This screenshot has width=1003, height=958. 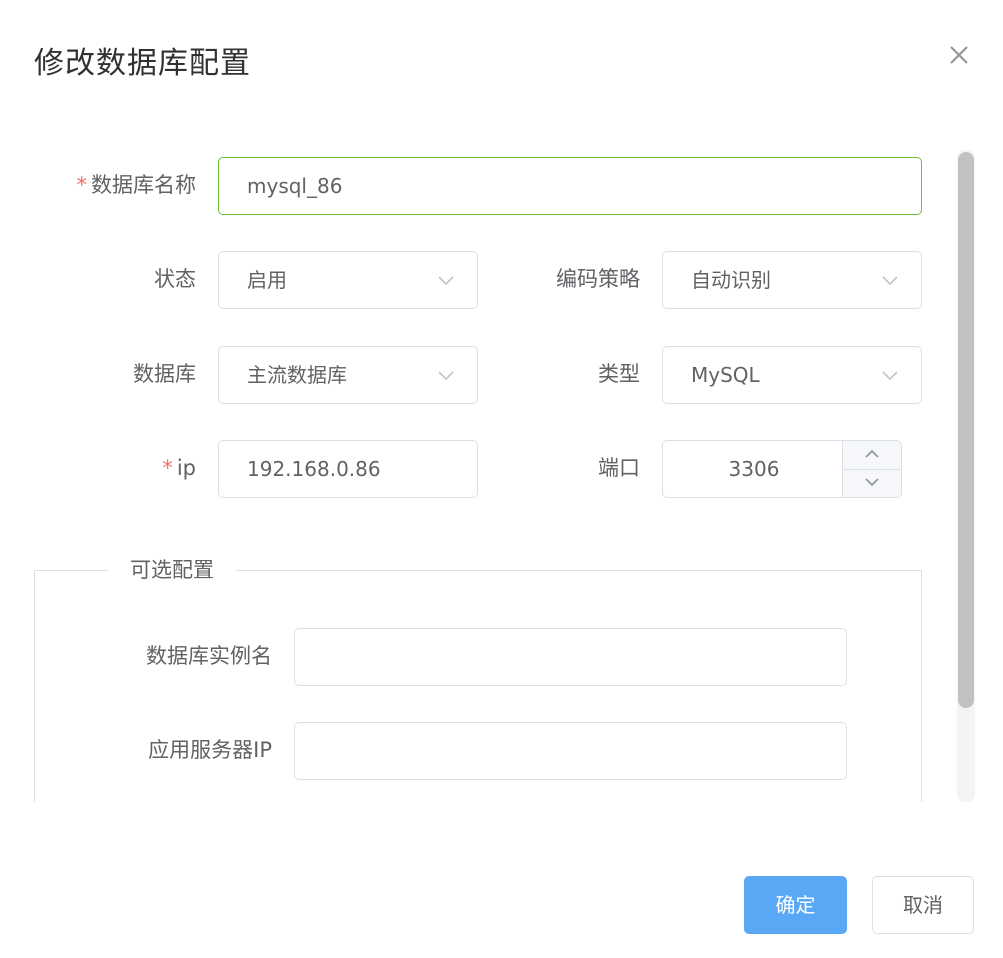 What do you see at coordinates (172, 570) in the screenshot?
I see `optional-config-legend: 可选配置` at bounding box center [172, 570].